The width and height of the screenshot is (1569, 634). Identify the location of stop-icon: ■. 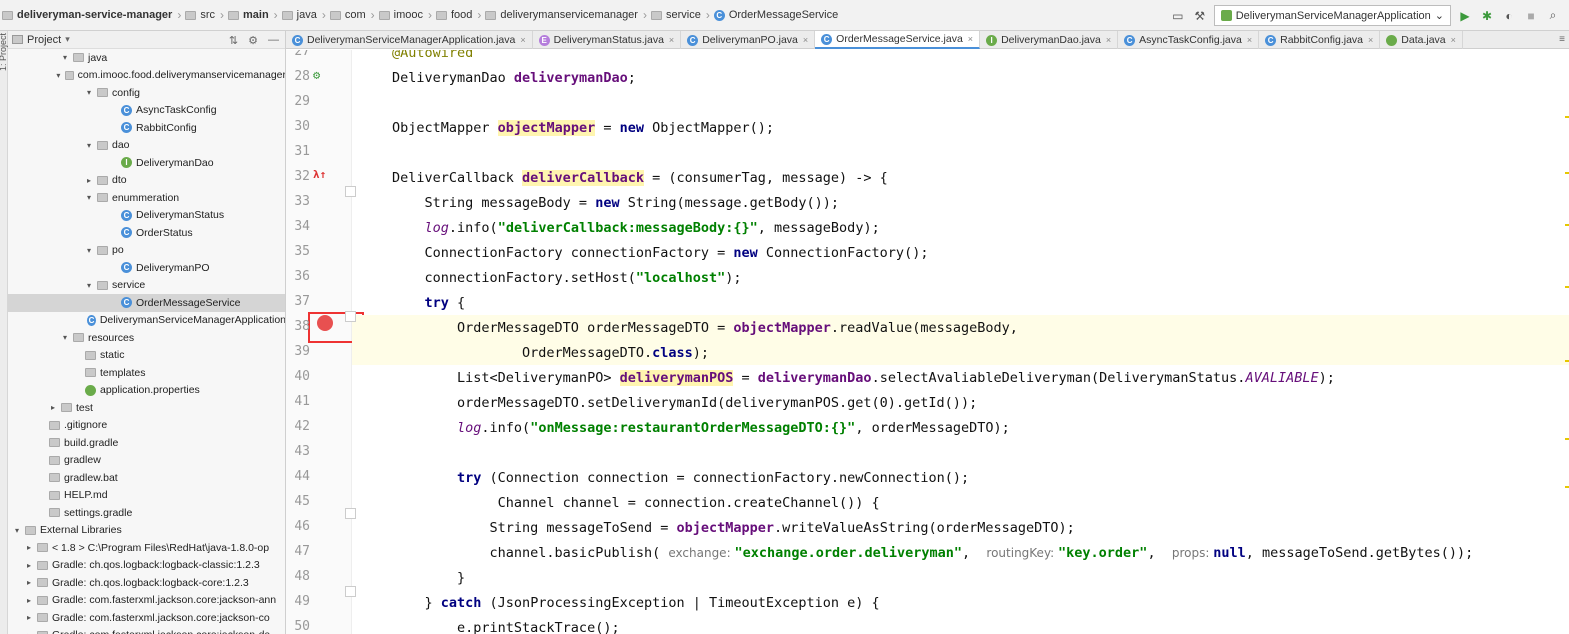
(1531, 16).